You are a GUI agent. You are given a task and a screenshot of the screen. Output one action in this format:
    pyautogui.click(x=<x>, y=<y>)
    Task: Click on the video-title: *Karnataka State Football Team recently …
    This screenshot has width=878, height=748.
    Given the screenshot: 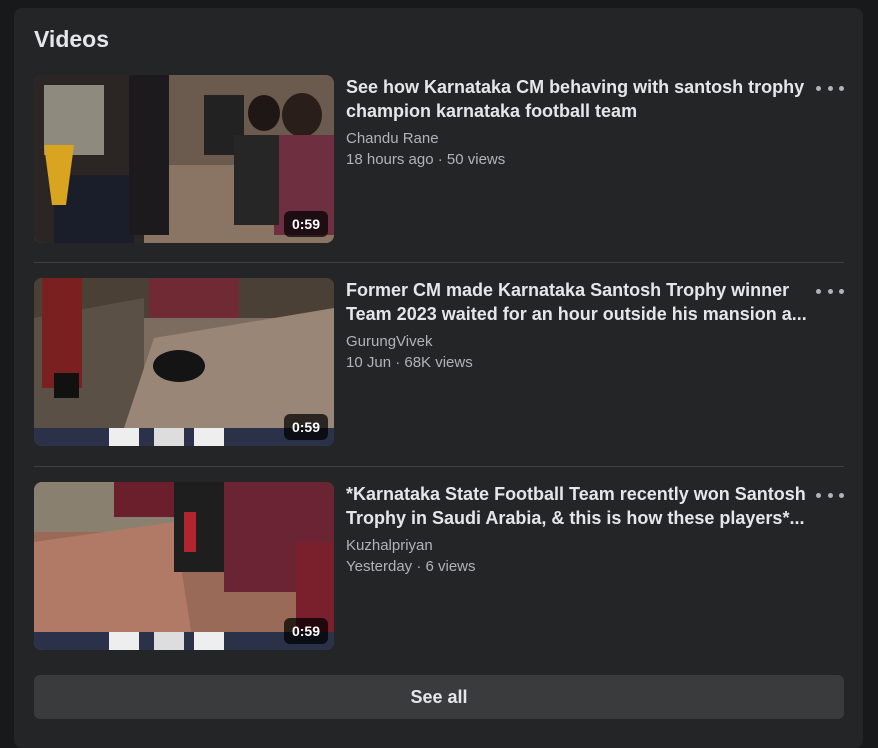 What is the action you would take?
    pyautogui.click(x=578, y=506)
    